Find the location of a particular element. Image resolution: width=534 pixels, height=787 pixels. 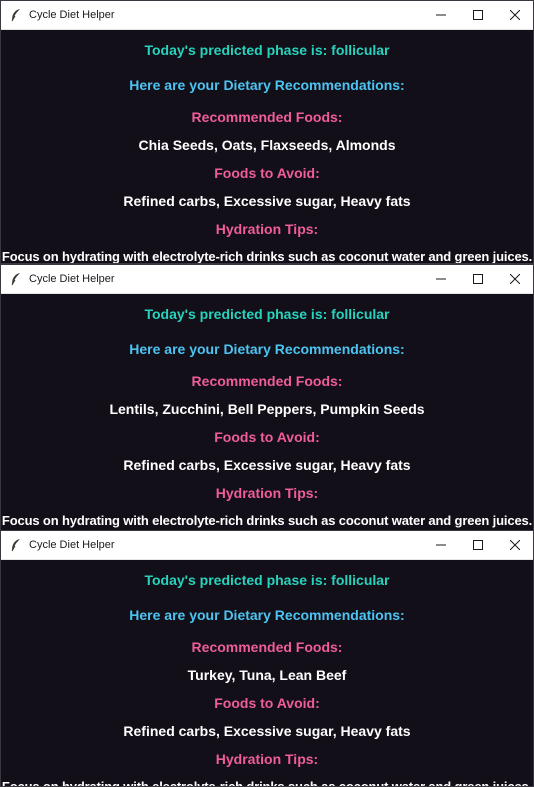

recommended-foods-value: Turkey, Tuna, Lean Beef is located at coordinates (267, 675).